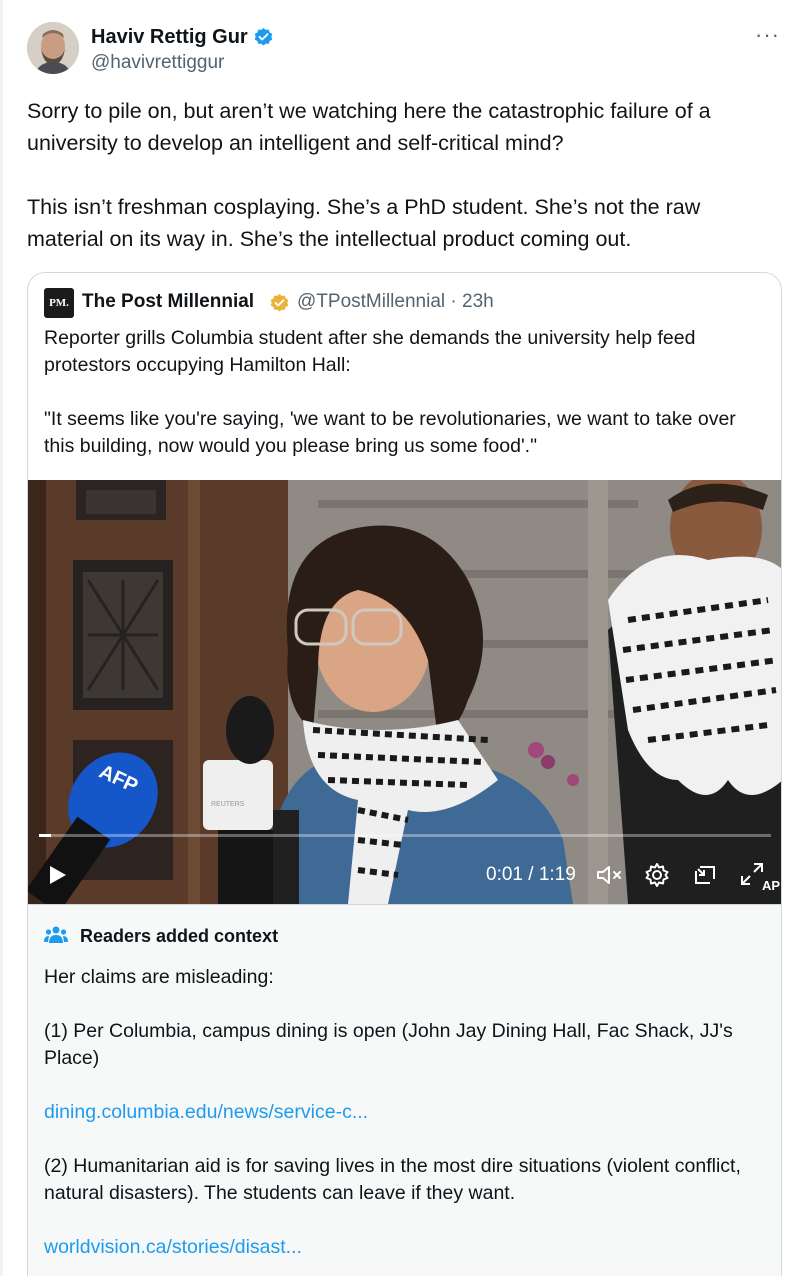 This screenshot has height=1276, width=798. I want to click on author-handle: @havivrettiggur, so click(157, 63).